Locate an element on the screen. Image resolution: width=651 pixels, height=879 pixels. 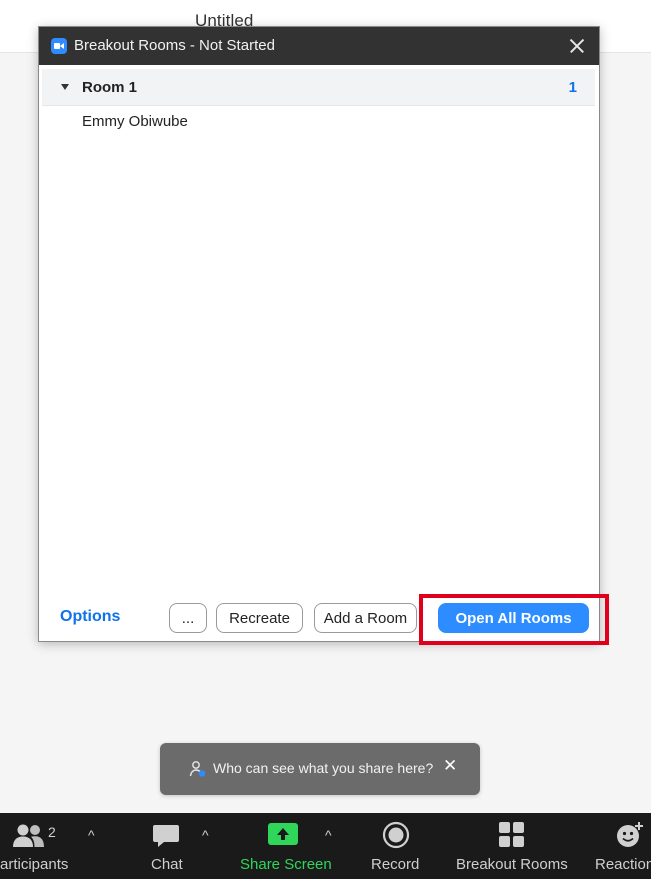
record-icon is located at coordinates (396, 835).